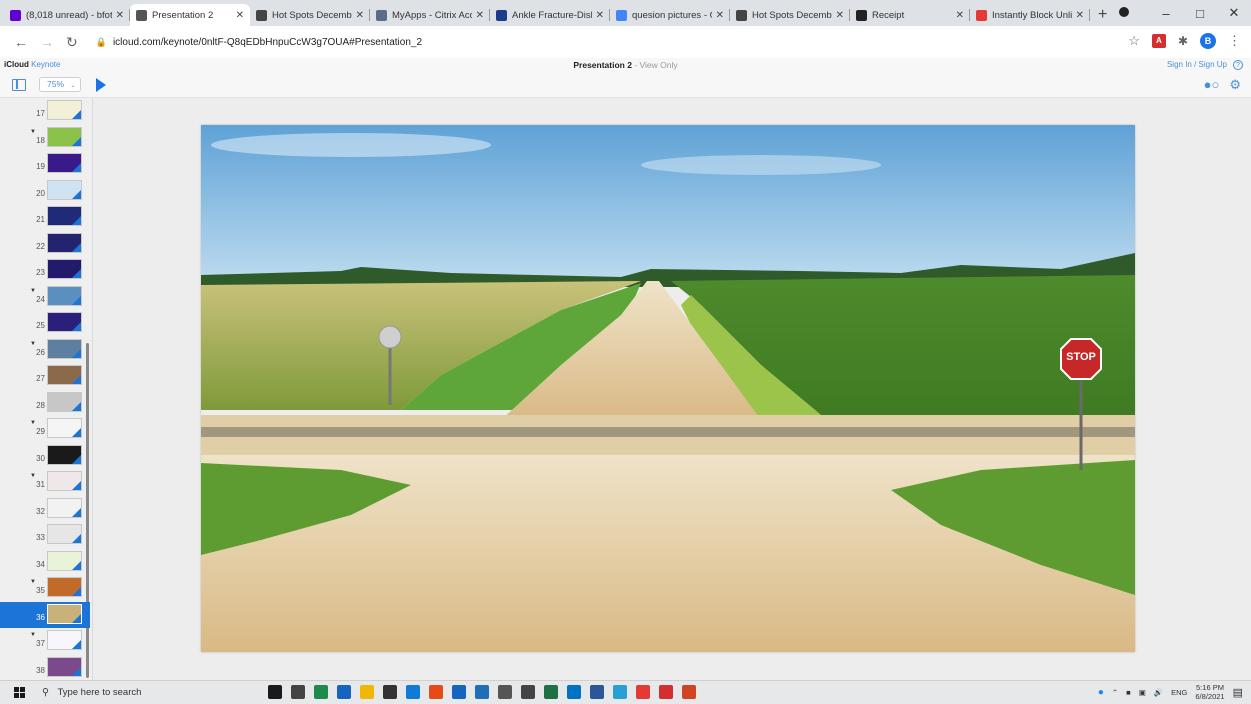  Describe the element at coordinates (1209, 692) in the screenshot. I see `clock: 5:16 PM 6/8/2021` at that location.